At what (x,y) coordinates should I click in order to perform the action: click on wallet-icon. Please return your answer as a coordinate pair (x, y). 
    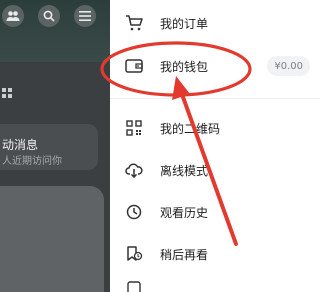
    Looking at the image, I should click on (134, 66).